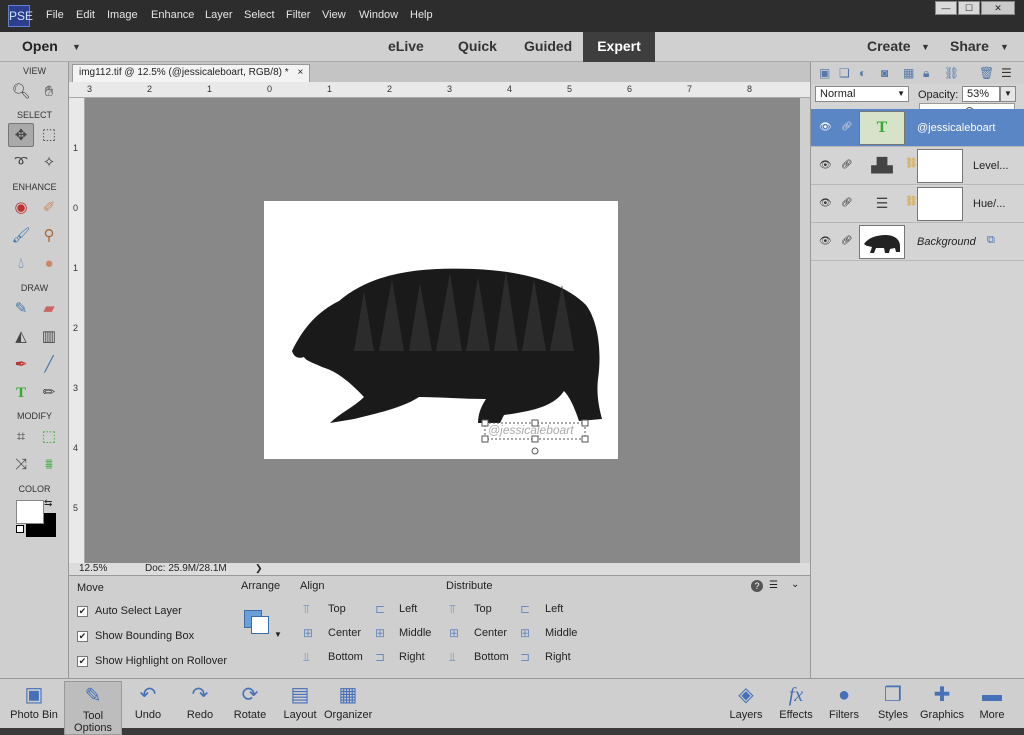  Describe the element at coordinates (55, 15) in the screenshot. I see `menu-file: File` at that location.